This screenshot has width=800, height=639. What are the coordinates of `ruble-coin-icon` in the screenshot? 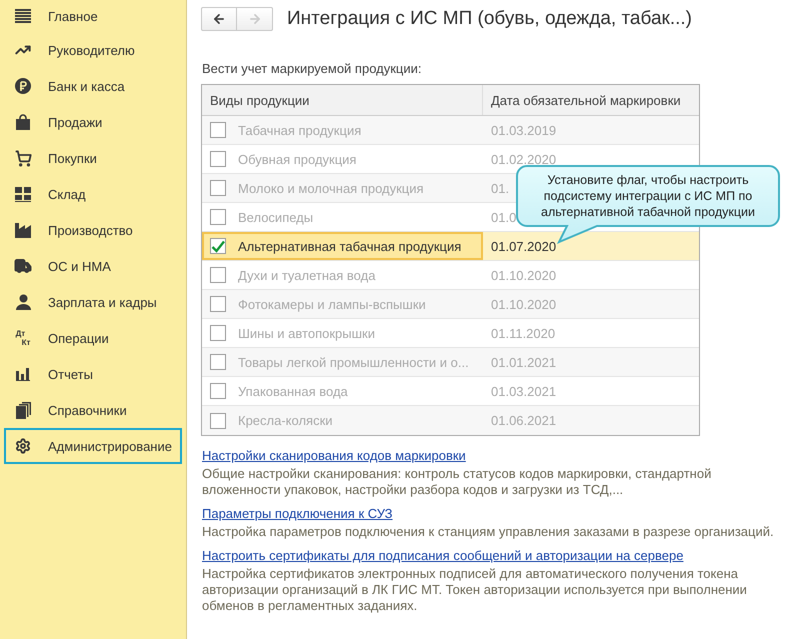 It's located at (23, 86).